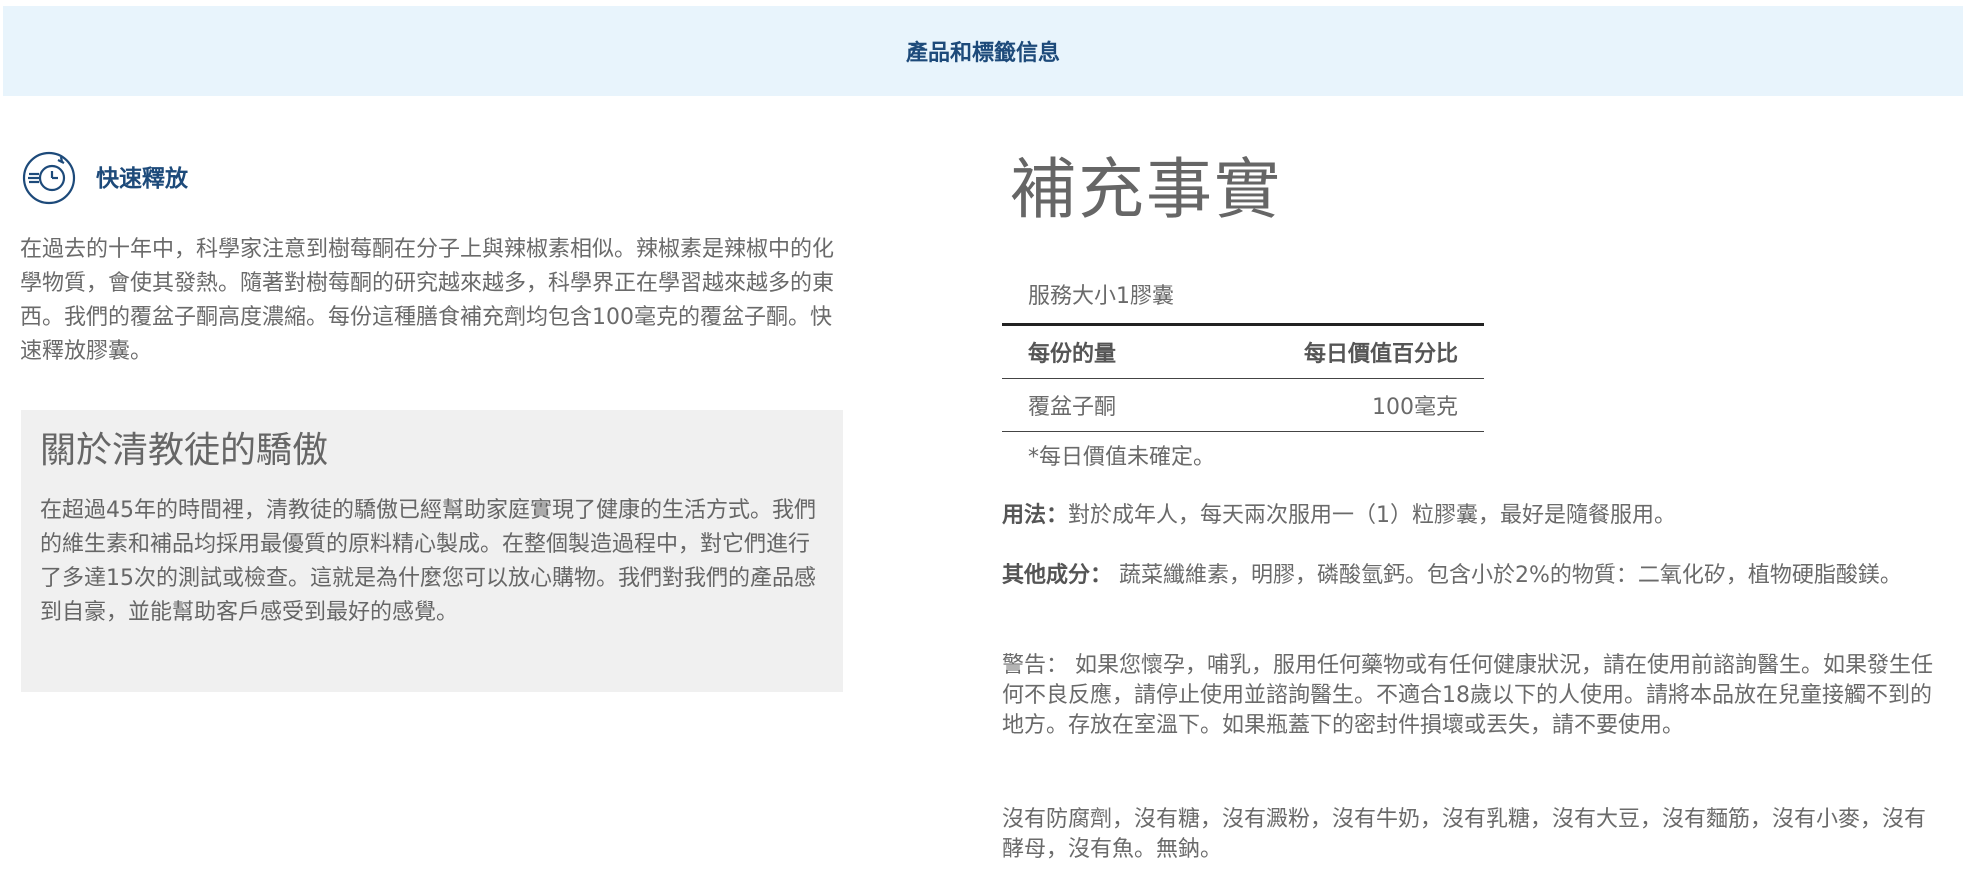 The width and height of the screenshot is (1963, 889). Describe the element at coordinates (1380, 354) in the screenshot. I see `header-daily-value: 每日價值百分比` at that location.